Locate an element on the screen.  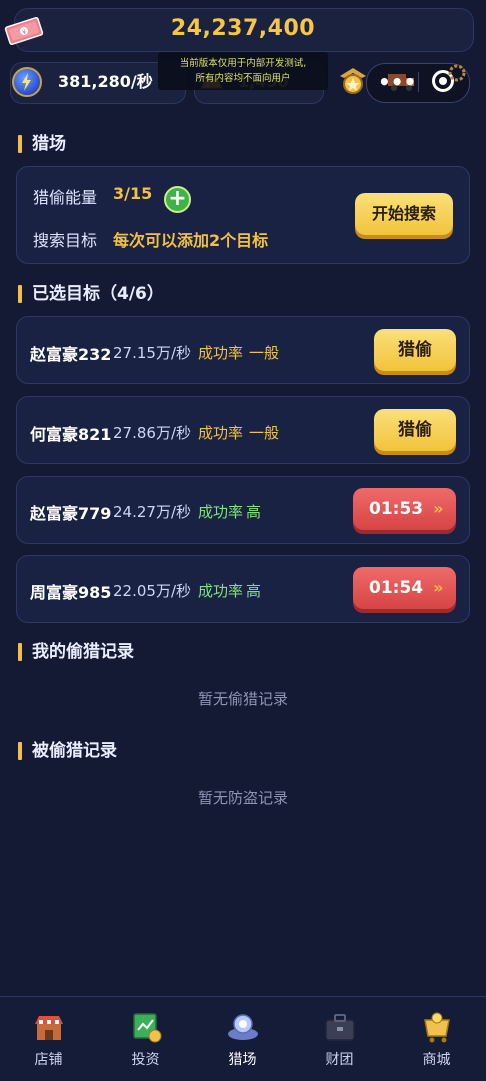
nav-hunt: 猎场 is located at coordinates (242, 1039).